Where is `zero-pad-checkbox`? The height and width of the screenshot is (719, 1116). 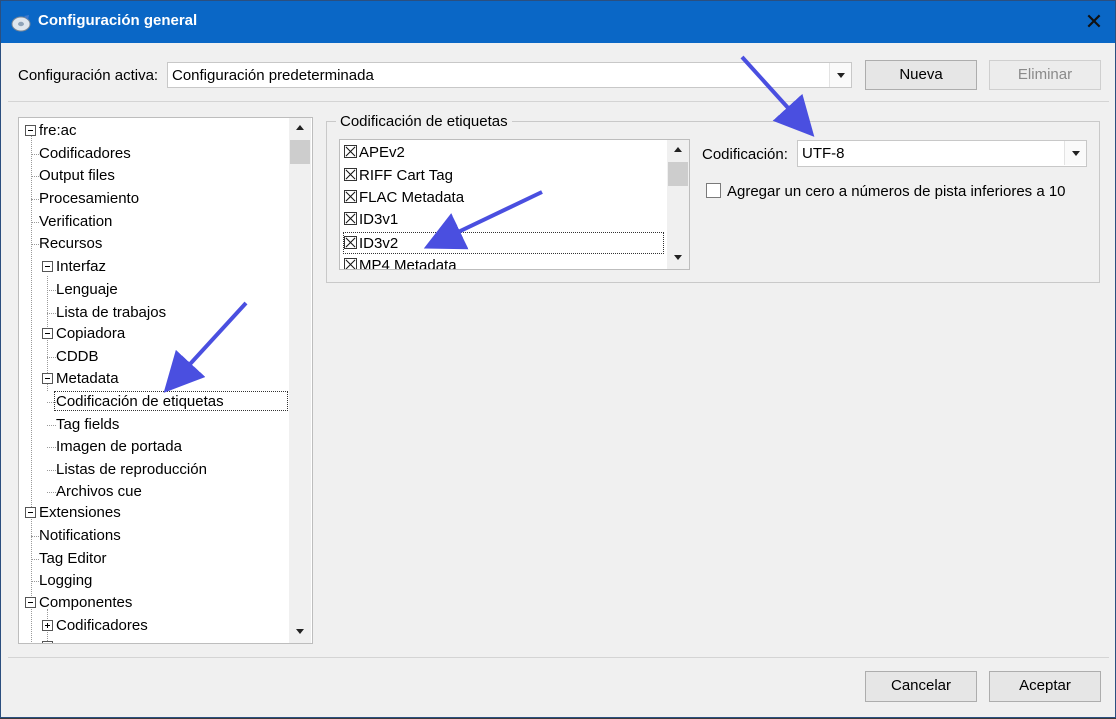
zero-pad-checkbox is located at coordinates (713, 190).